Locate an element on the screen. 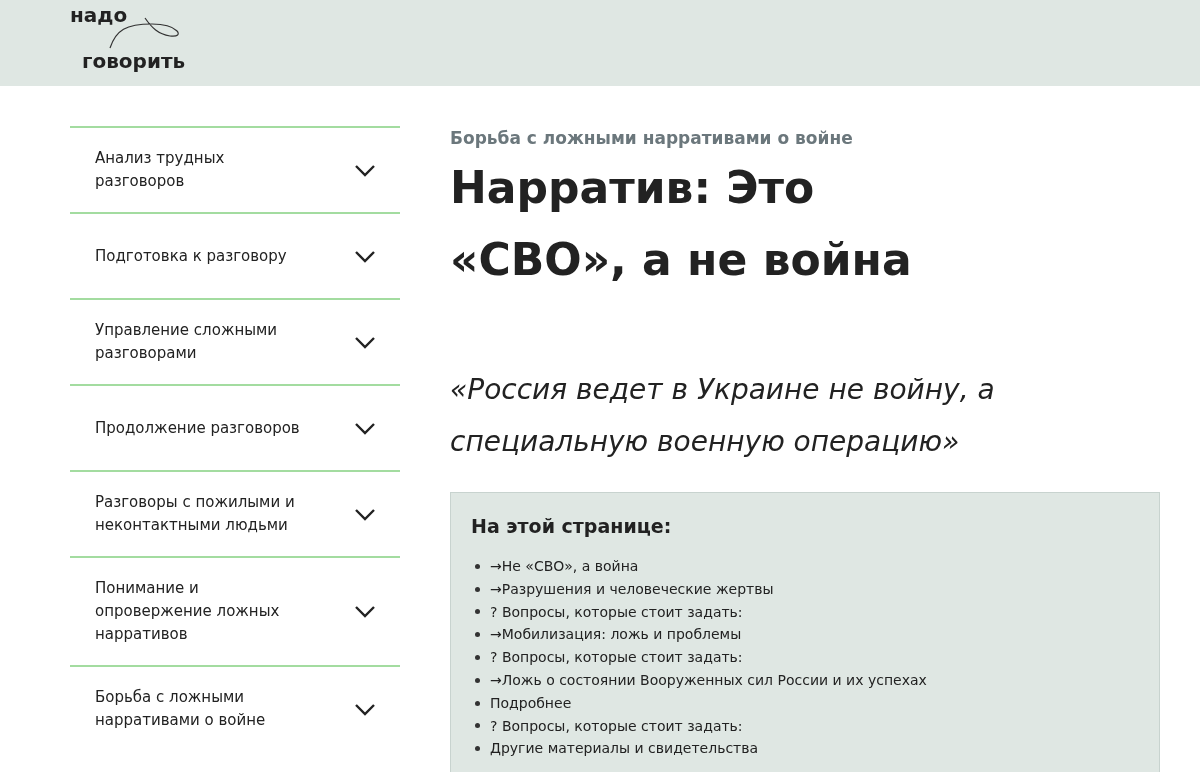  sidebar-item: Продолжение разговоров is located at coordinates (235, 427).